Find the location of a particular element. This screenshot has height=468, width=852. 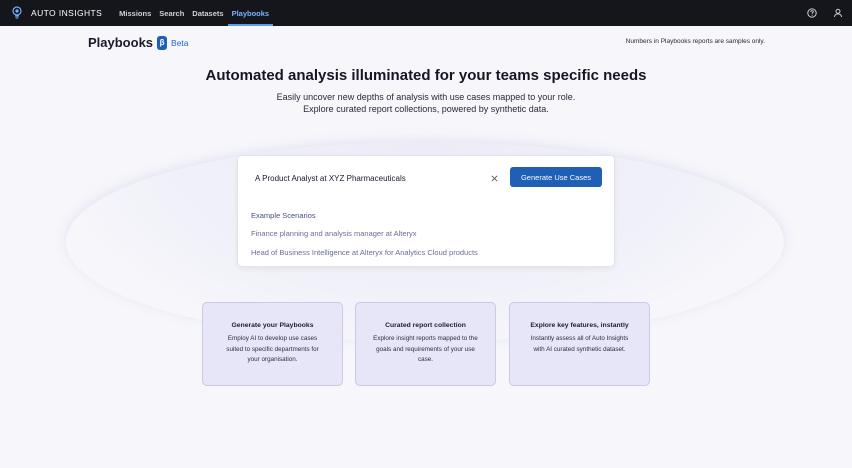

beta-label: Beta is located at coordinates (180, 42).